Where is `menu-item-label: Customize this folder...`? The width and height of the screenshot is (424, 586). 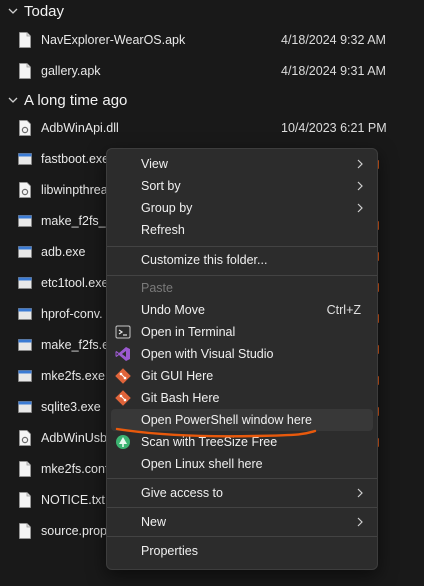 menu-item-label: Customize this folder... is located at coordinates (204, 260).